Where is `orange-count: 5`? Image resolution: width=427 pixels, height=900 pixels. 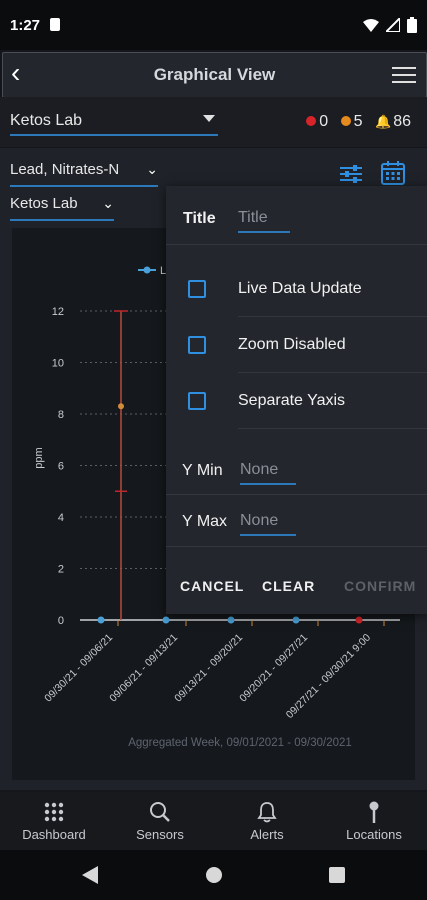
orange-count: 5 is located at coordinates (358, 121).